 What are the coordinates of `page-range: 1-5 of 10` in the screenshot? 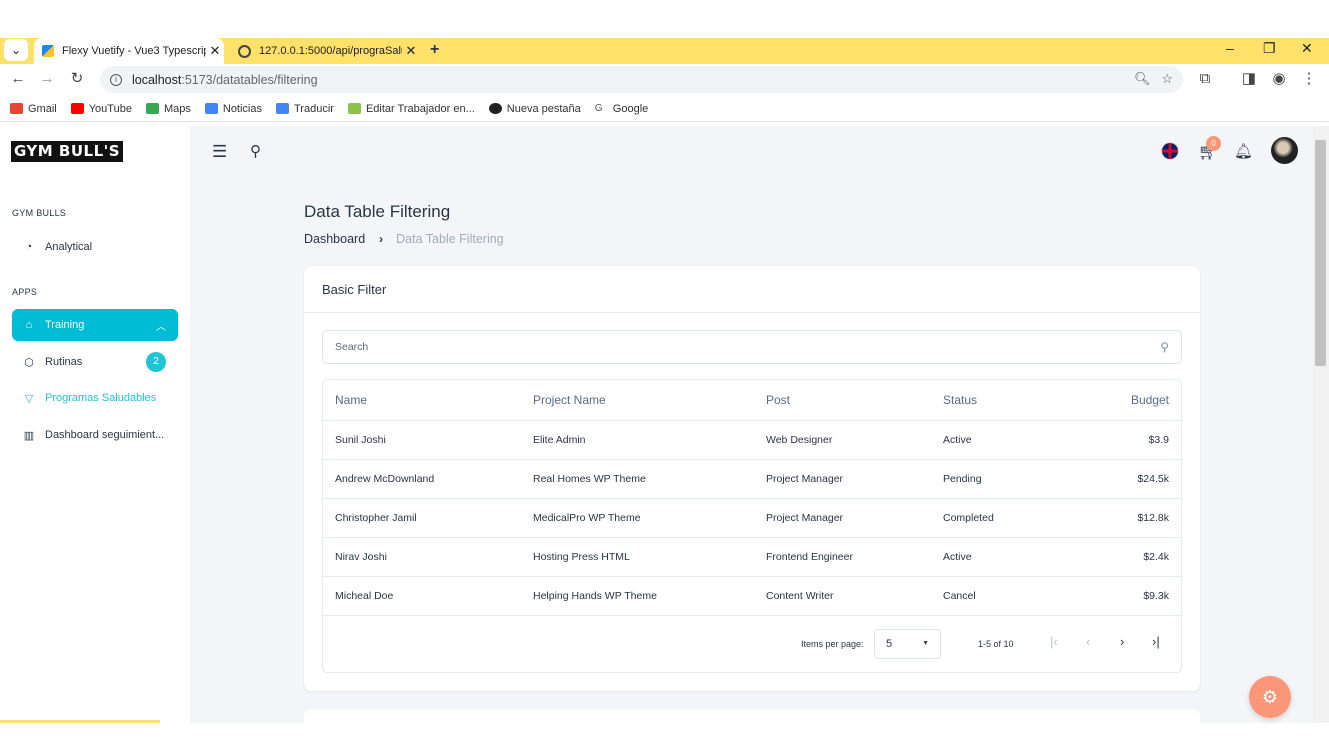 It's located at (996, 644).